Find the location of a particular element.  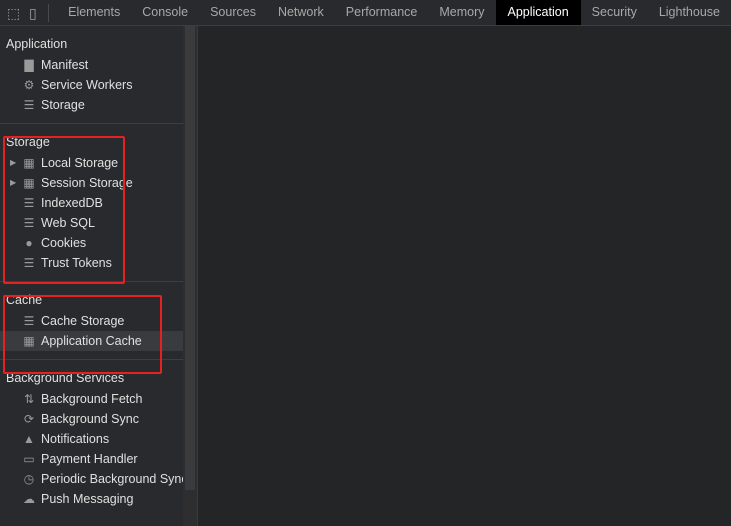

sidebar-item-storage: ☰ Storage is located at coordinates (91, 105).